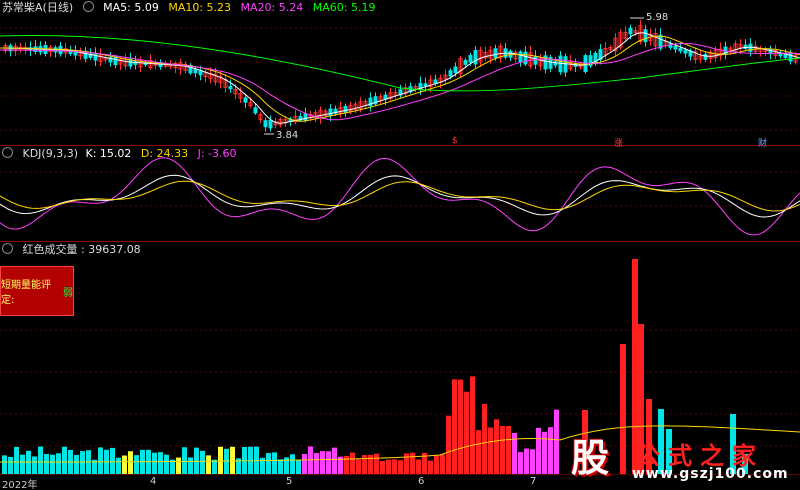 The image size is (800, 490). What do you see at coordinates (710, 474) in the screenshot?
I see `logo-url: www.gszj100.com` at bounding box center [710, 474].